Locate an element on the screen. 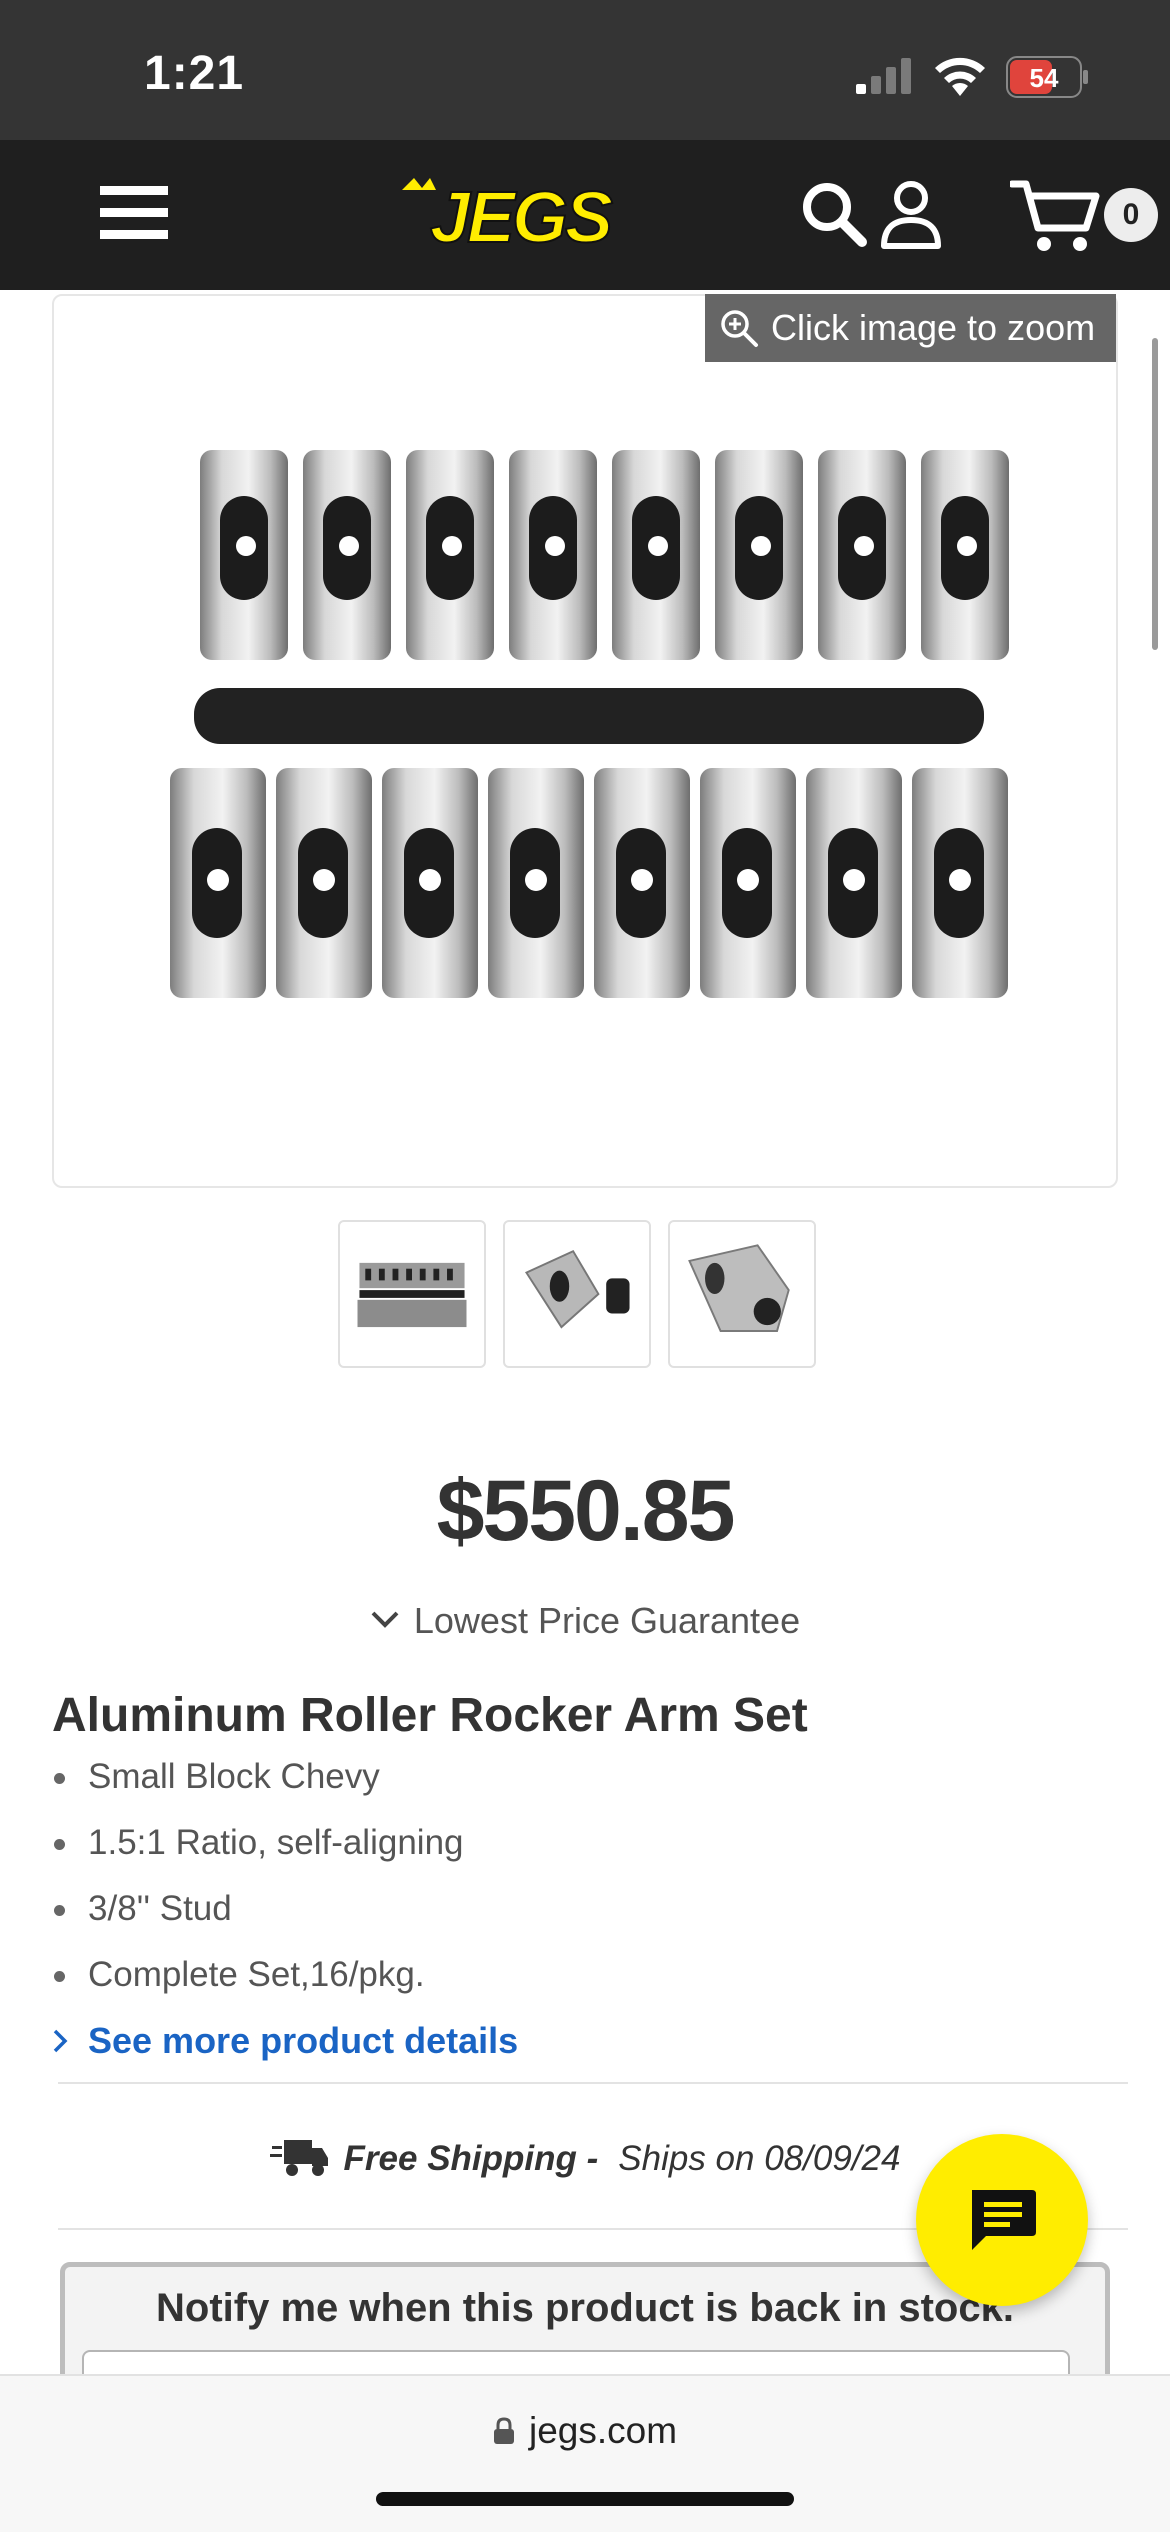 This screenshot has height=2532, width=1170. thumbnail-rocker-side-image is located at coordinates (739, 1288).